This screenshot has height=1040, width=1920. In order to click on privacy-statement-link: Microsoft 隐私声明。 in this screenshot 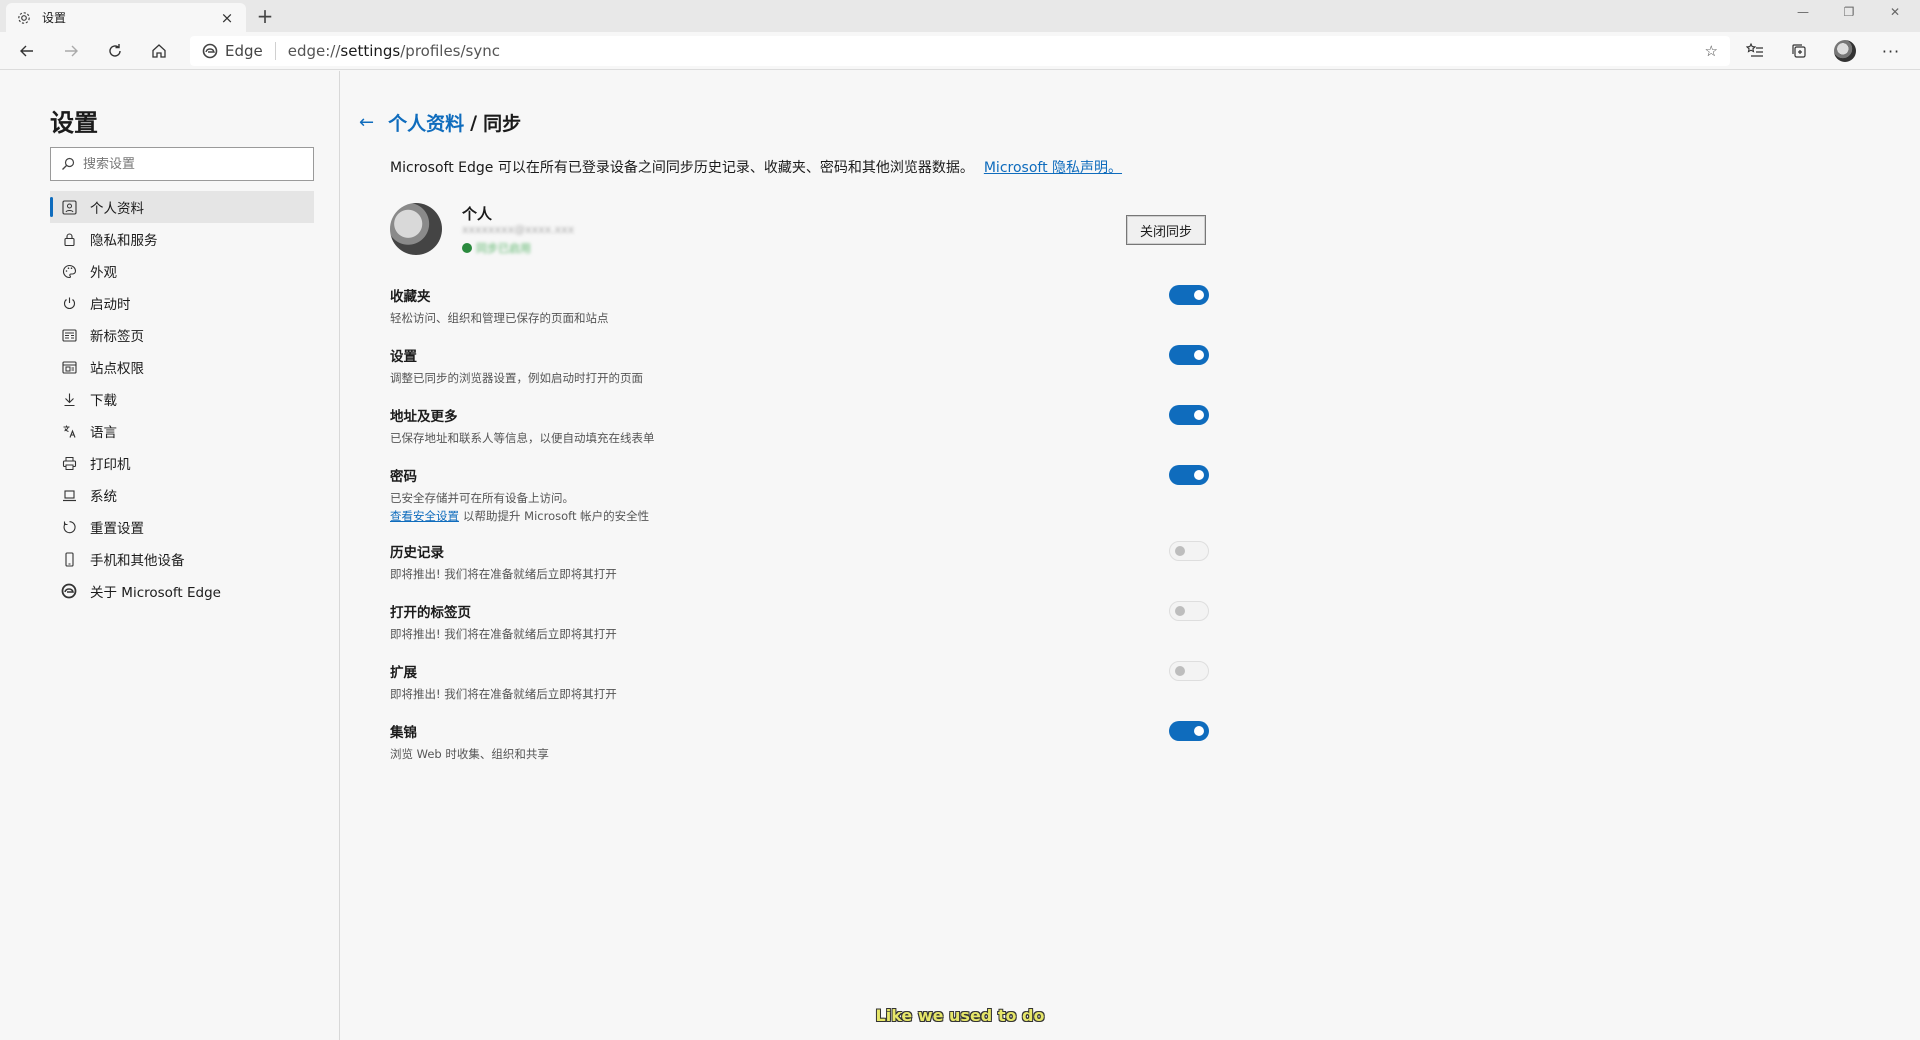, I will do `click(1053, 168)`.